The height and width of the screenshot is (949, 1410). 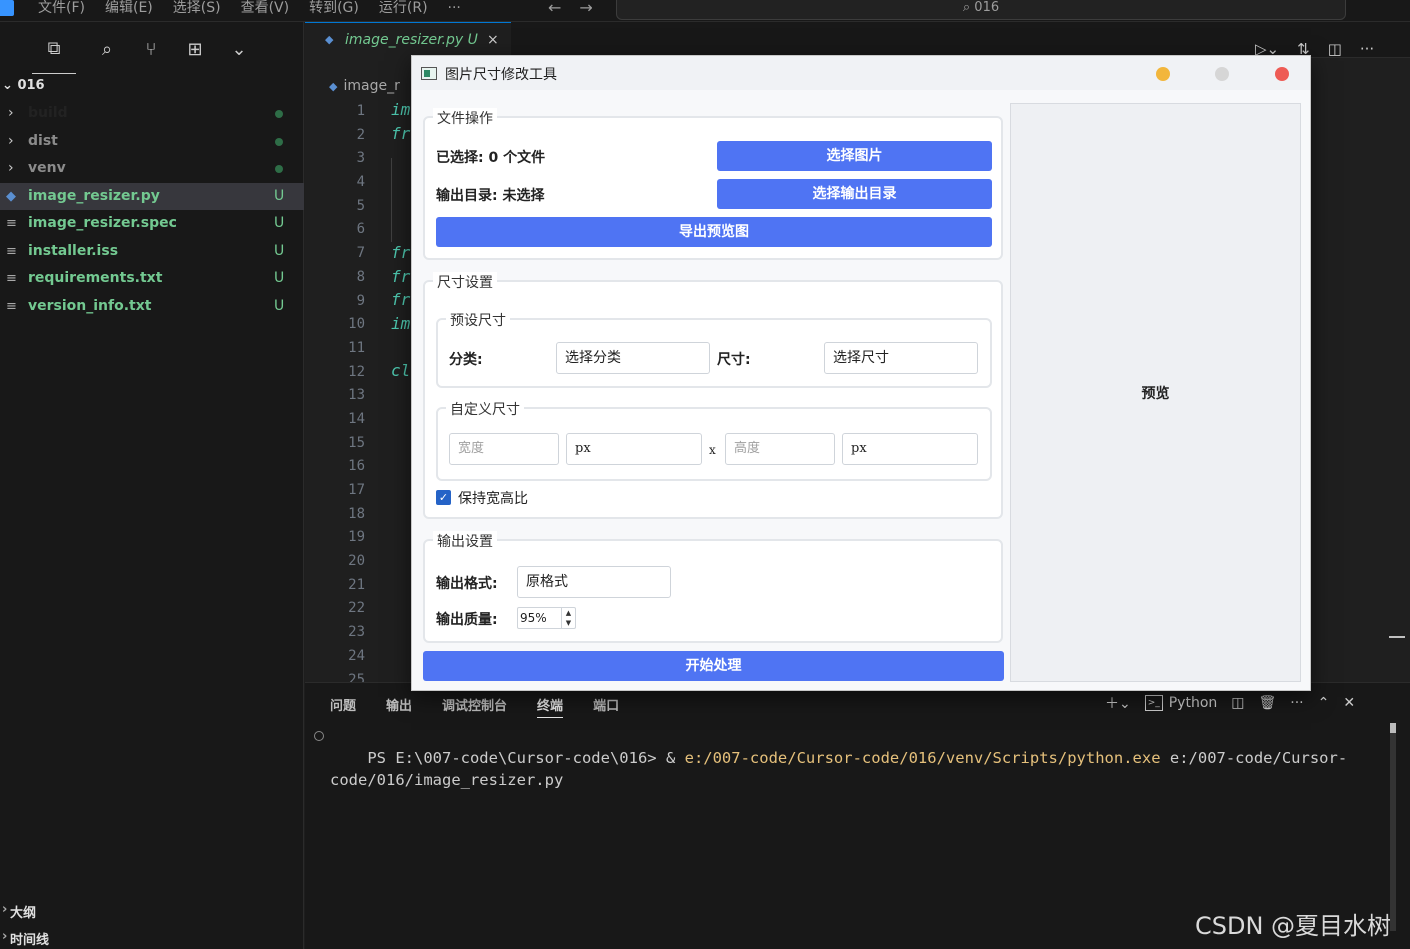 I want to click on select-output-dir-button: 选择输出目录, so click(x=854, y=194).